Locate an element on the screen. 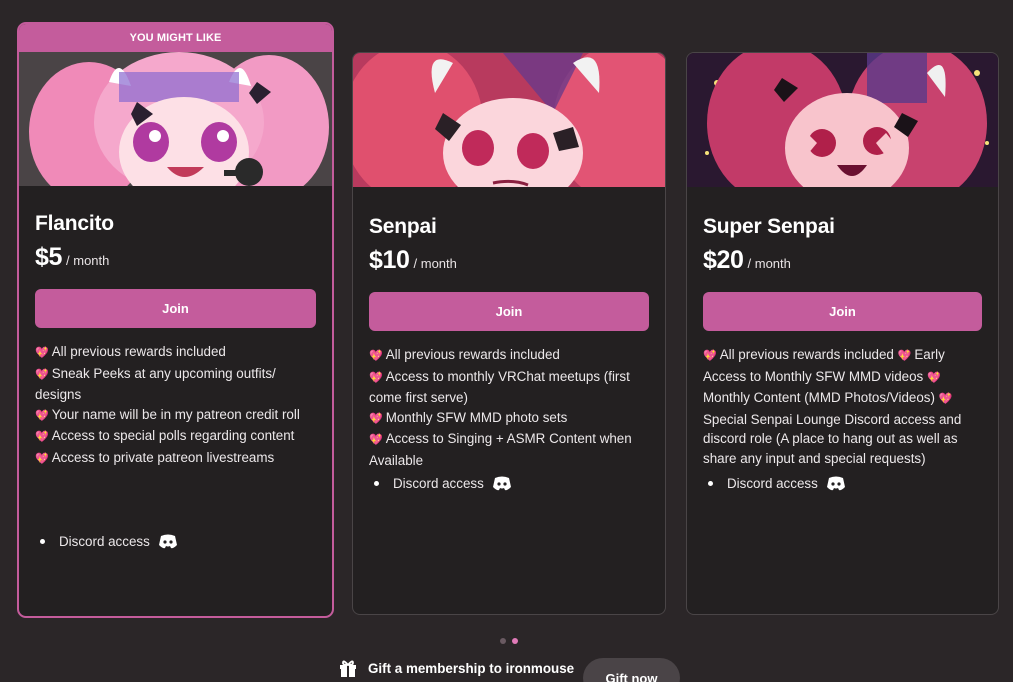  benefit-text: designs is located at coordinates (58, 395).